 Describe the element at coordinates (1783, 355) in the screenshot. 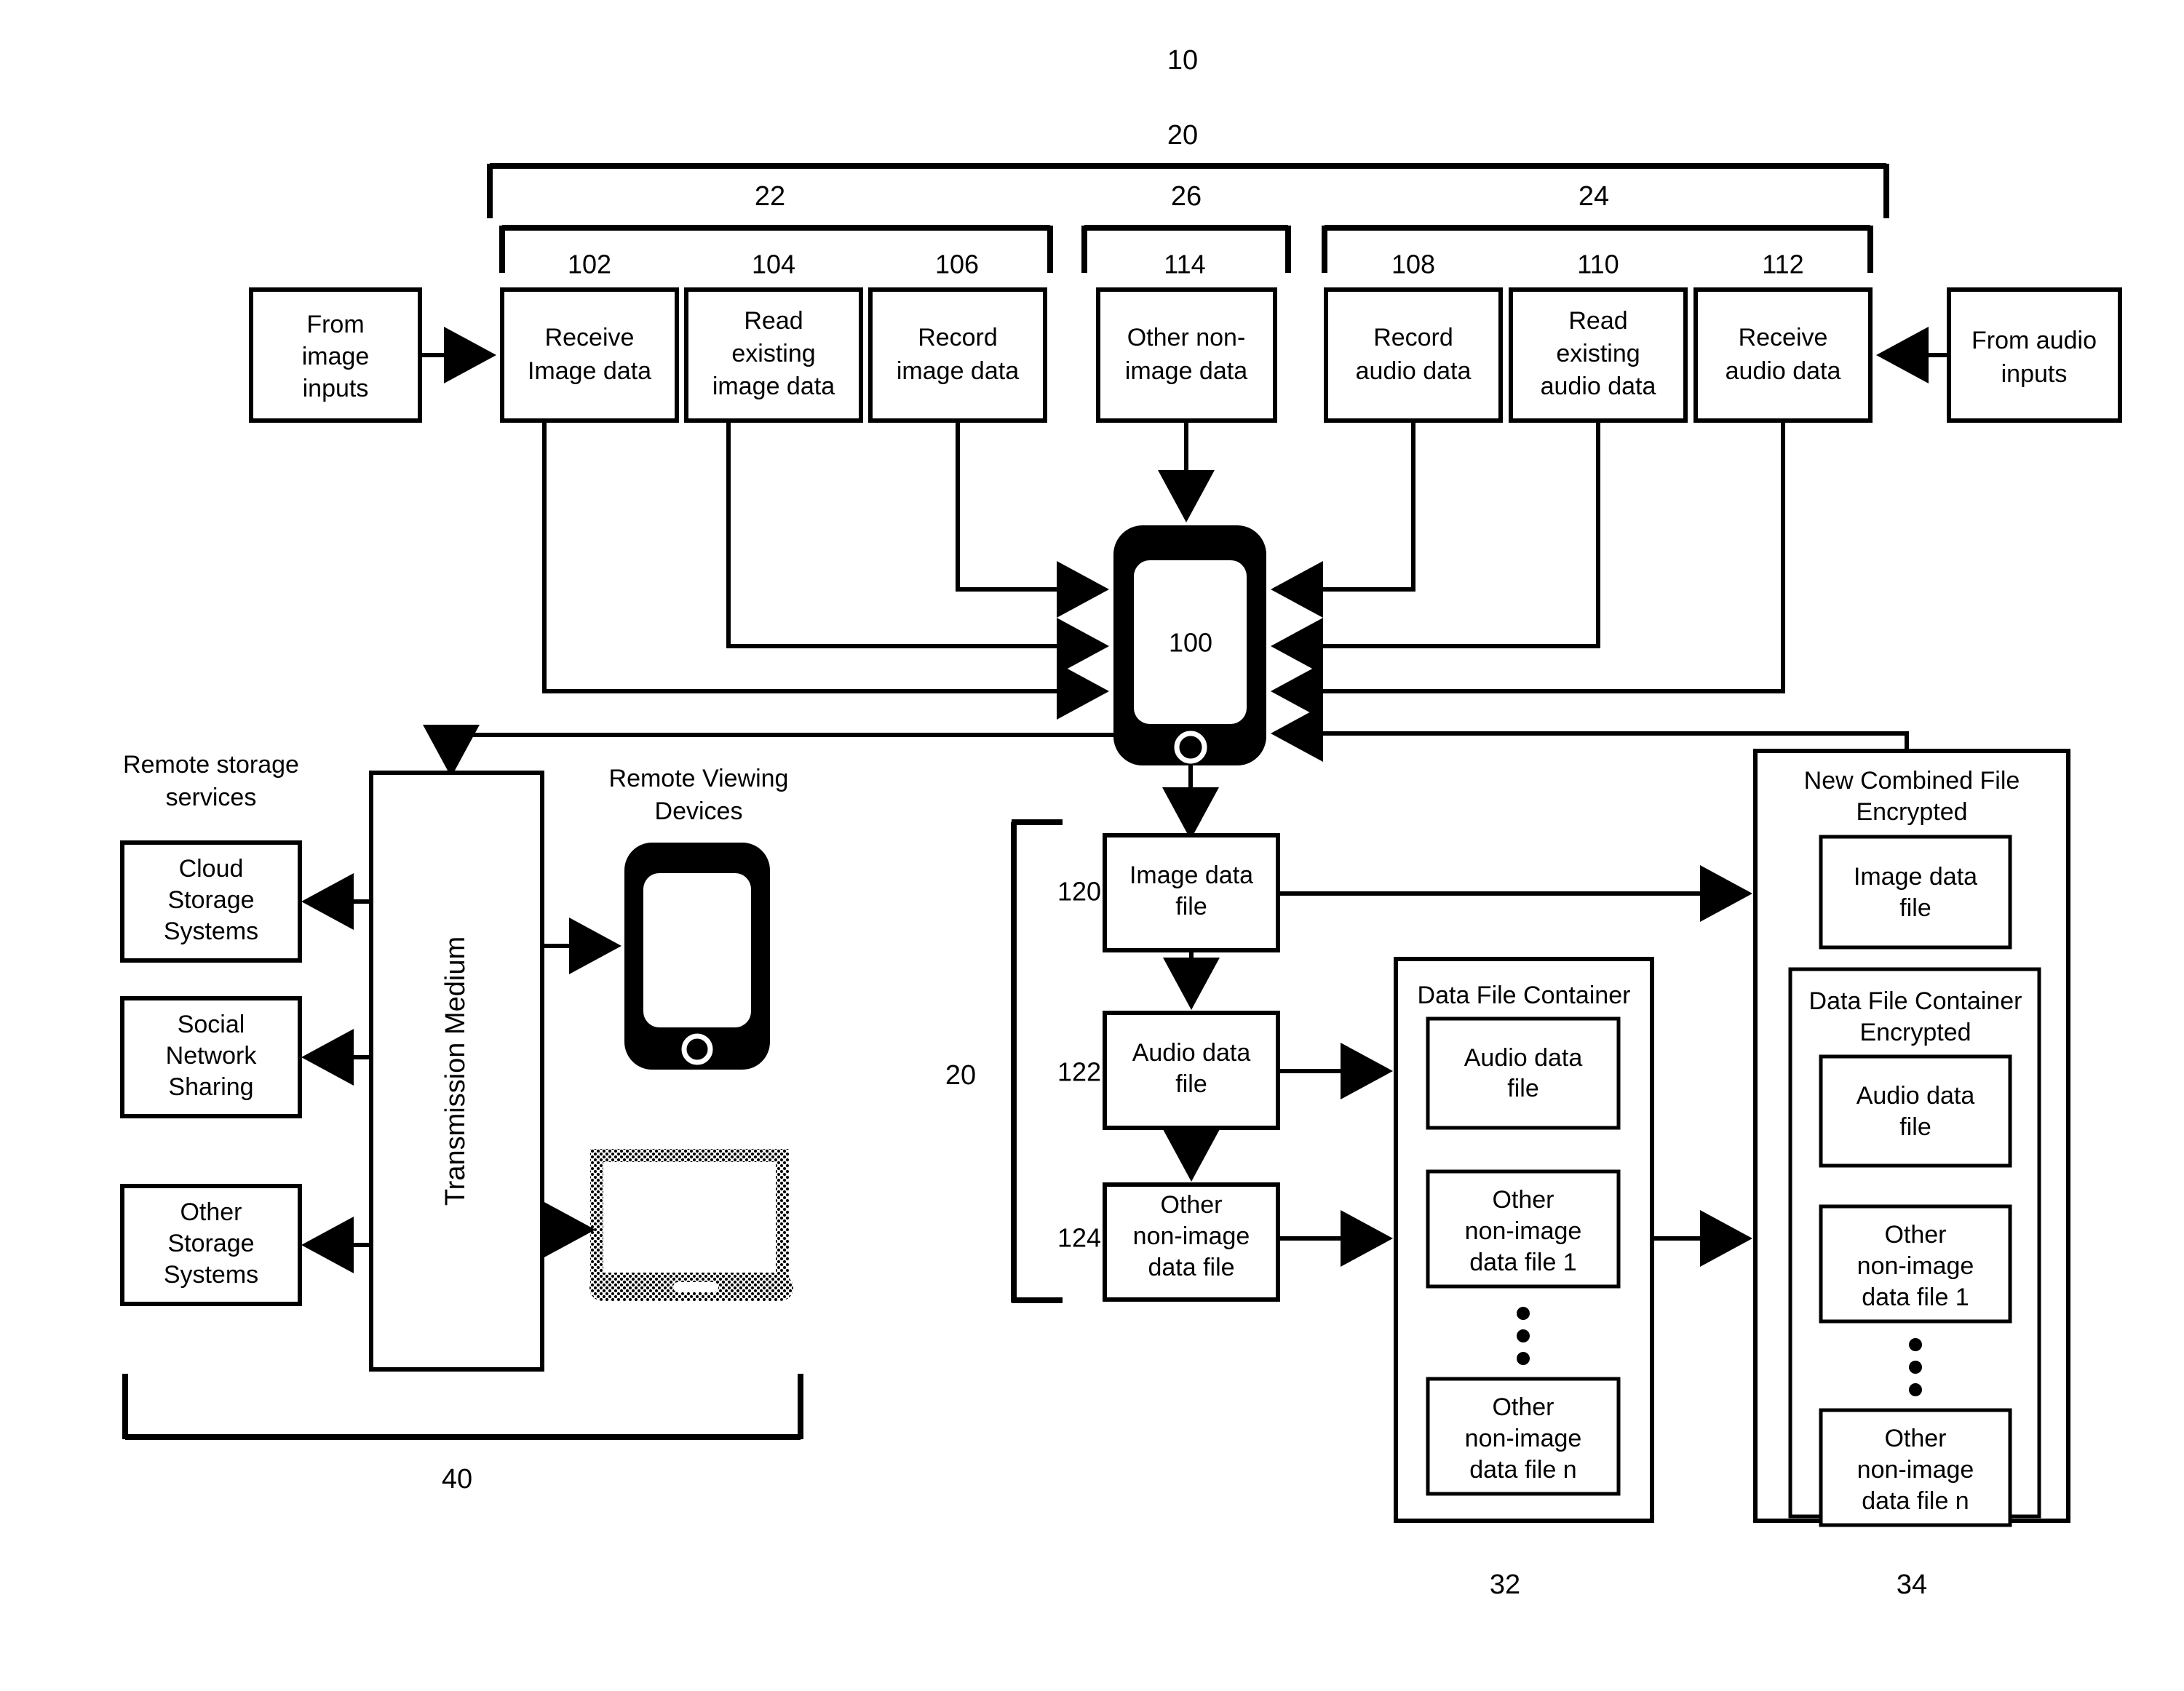

I see `box-receive-audio-data` at that location.